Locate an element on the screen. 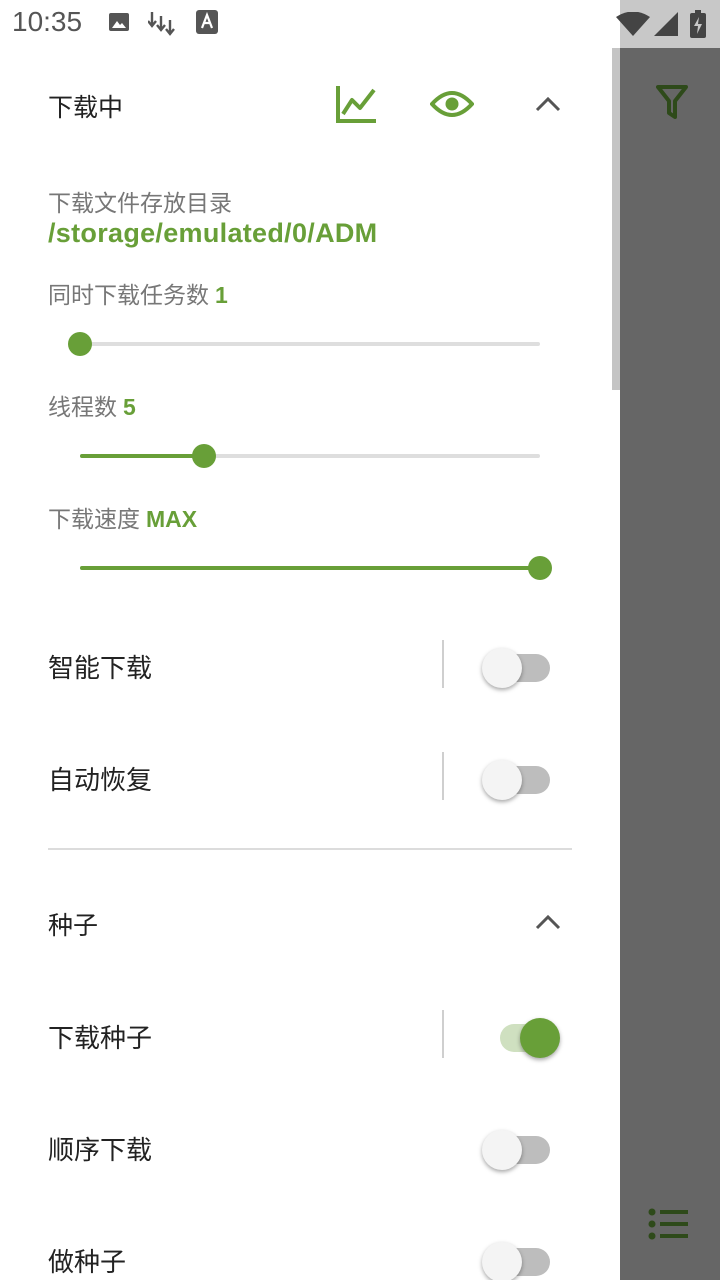 The height and width of the screenshot is (1280, 720). list-icon is located at coordinates (668, 1224).